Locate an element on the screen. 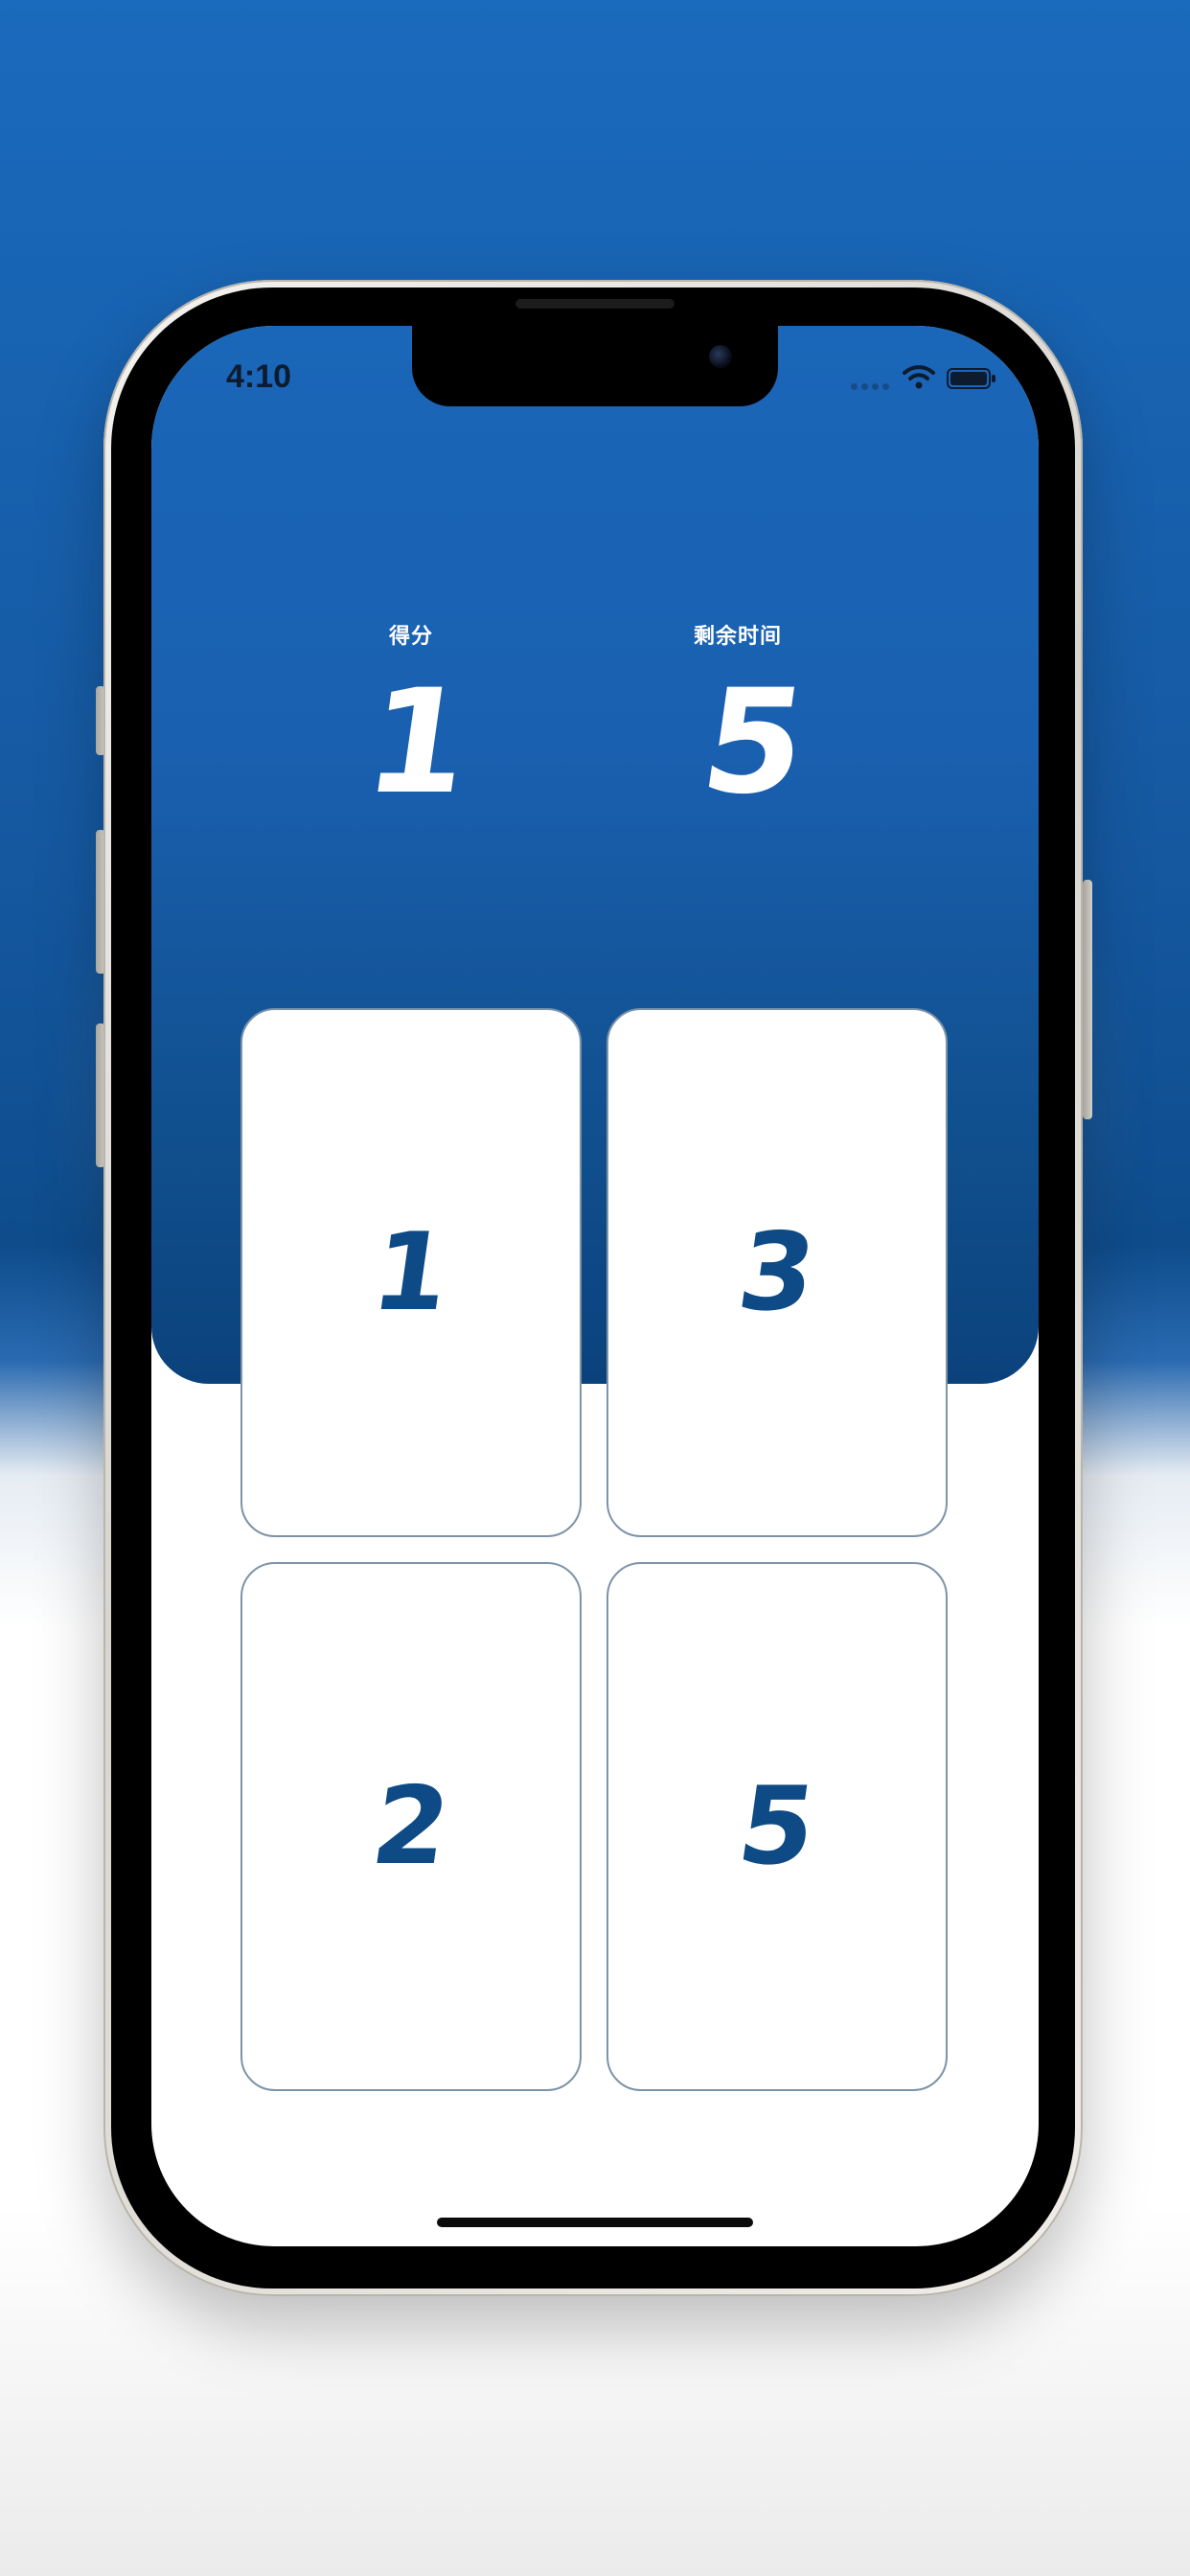  number-card-3: 2 is located at coordinates (411, 1826).